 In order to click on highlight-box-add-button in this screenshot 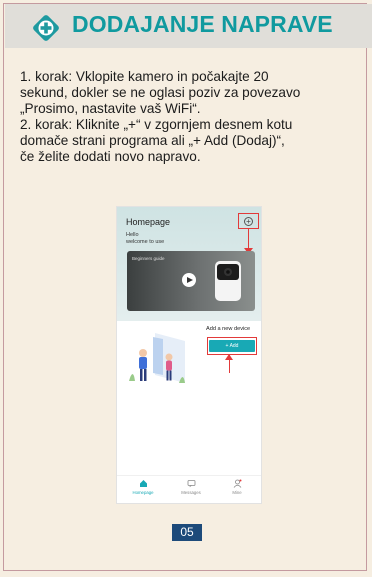, I will do `click(232, 346)`.